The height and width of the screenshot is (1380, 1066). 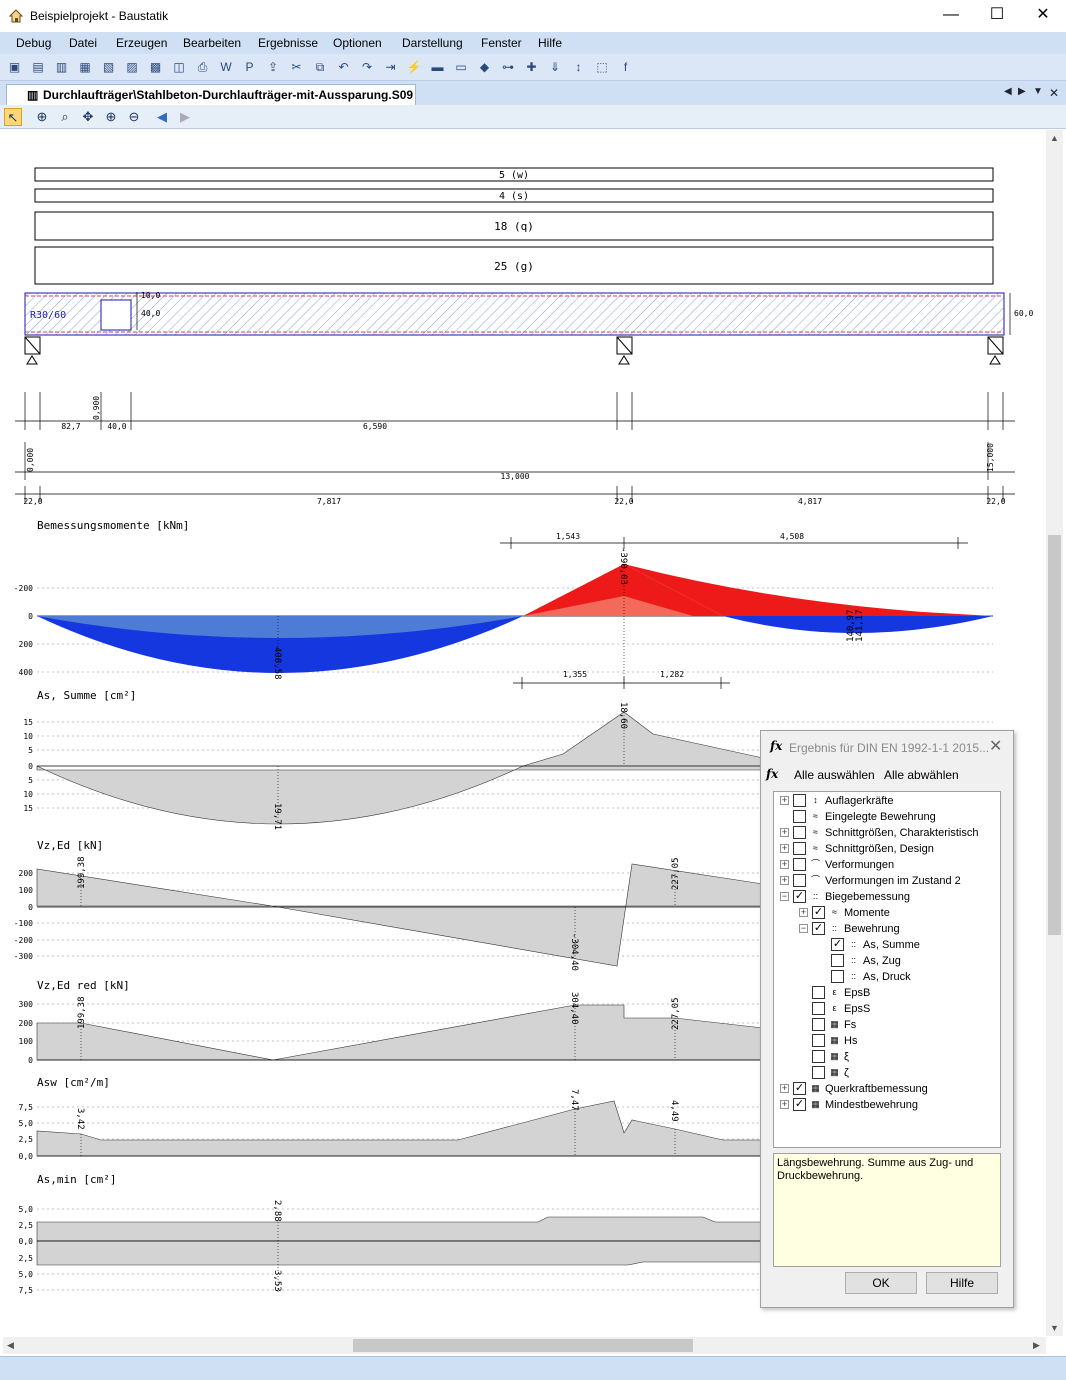 I want to click on word-icon: W, so click(x=226, y=67).